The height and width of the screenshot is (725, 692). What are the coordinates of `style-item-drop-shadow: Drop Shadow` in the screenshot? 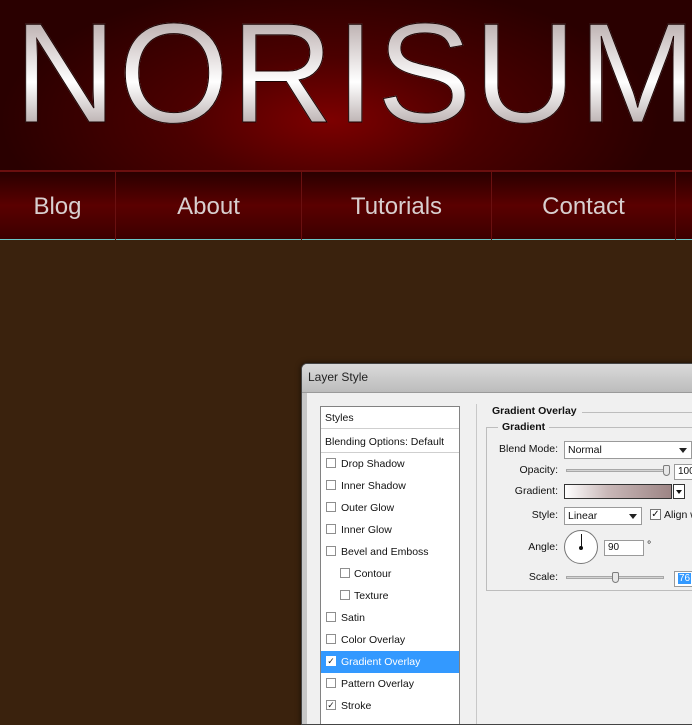 It's located at (390, 464).